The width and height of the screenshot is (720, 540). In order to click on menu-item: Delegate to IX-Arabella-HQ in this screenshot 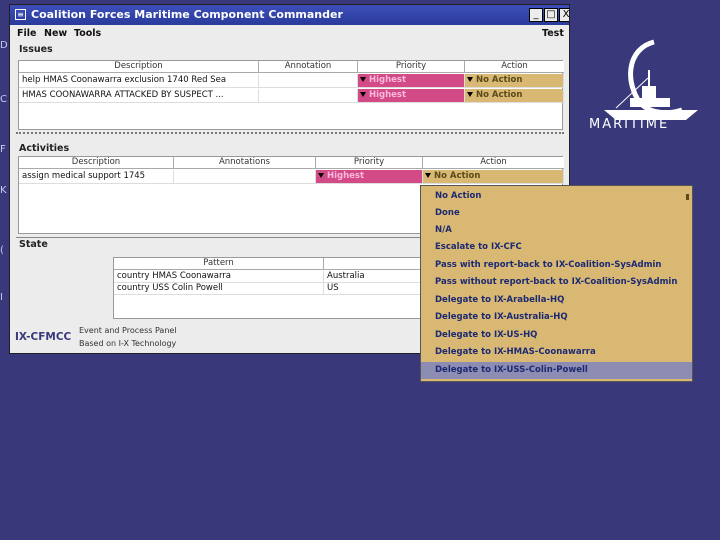, I will do `click(556, 300)`.